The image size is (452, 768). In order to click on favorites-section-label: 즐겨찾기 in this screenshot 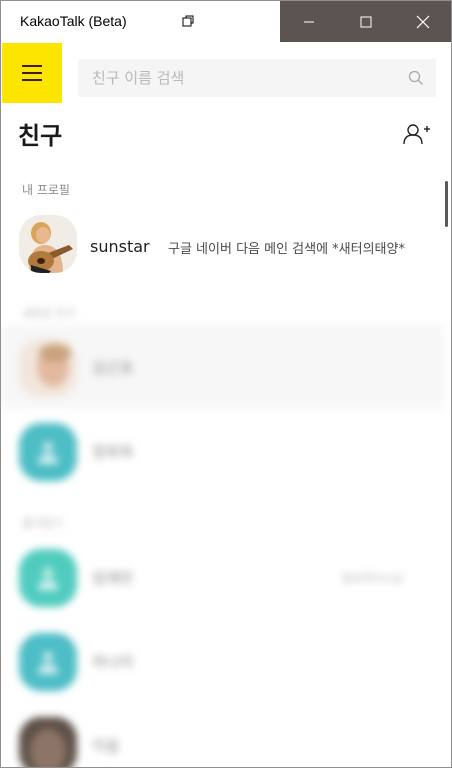, I will do `click(42, 523)`.